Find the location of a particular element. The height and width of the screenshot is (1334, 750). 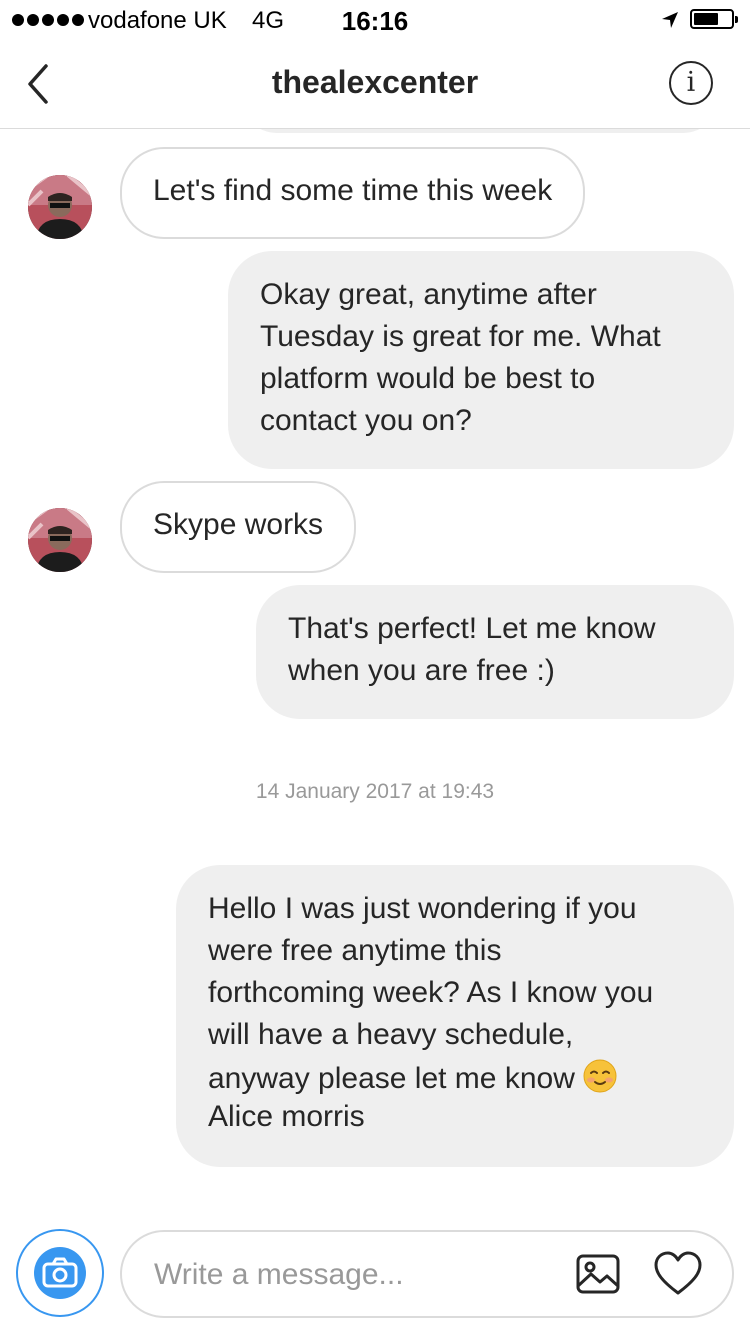

message-input-container is located at coordinates (427, 1274).